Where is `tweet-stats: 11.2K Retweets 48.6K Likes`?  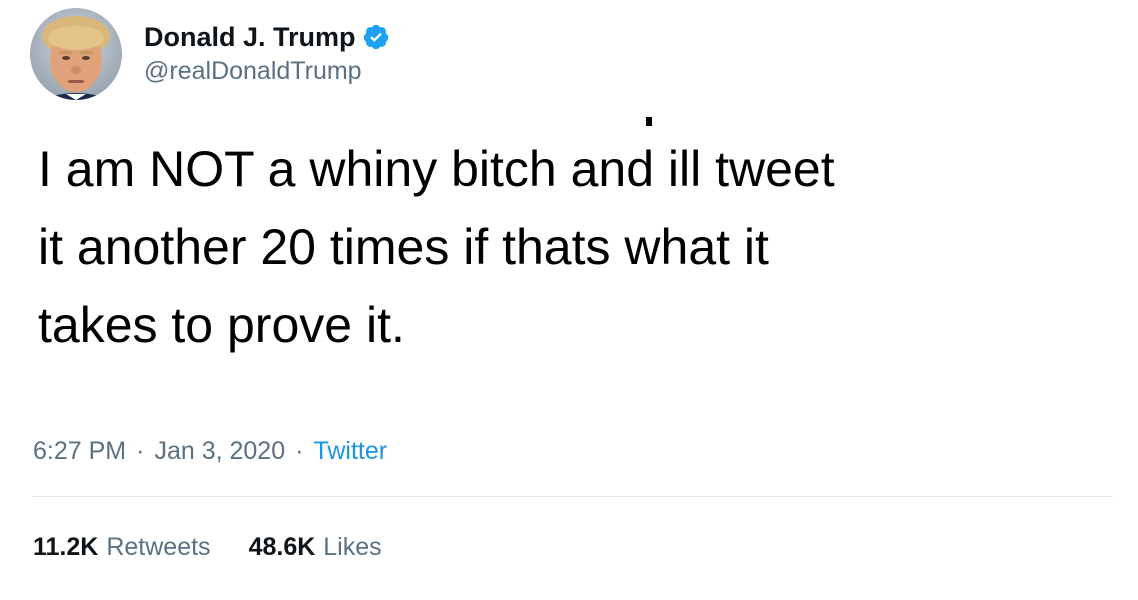
tweet-stats: 11.2K Retweets 48.6K Likes is located at coordinates (226, 547).